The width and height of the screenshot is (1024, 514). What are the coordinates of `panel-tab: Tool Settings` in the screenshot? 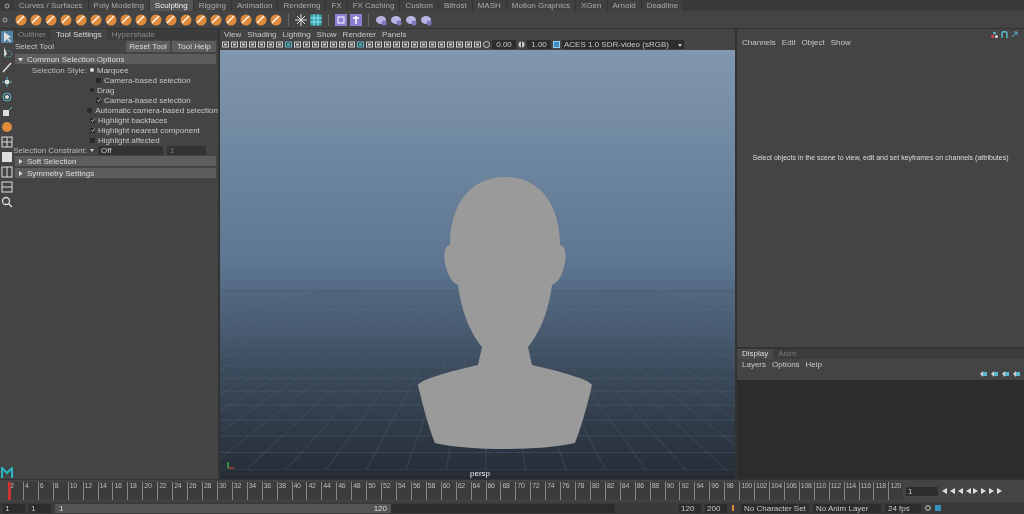 It's located at (79, 34).